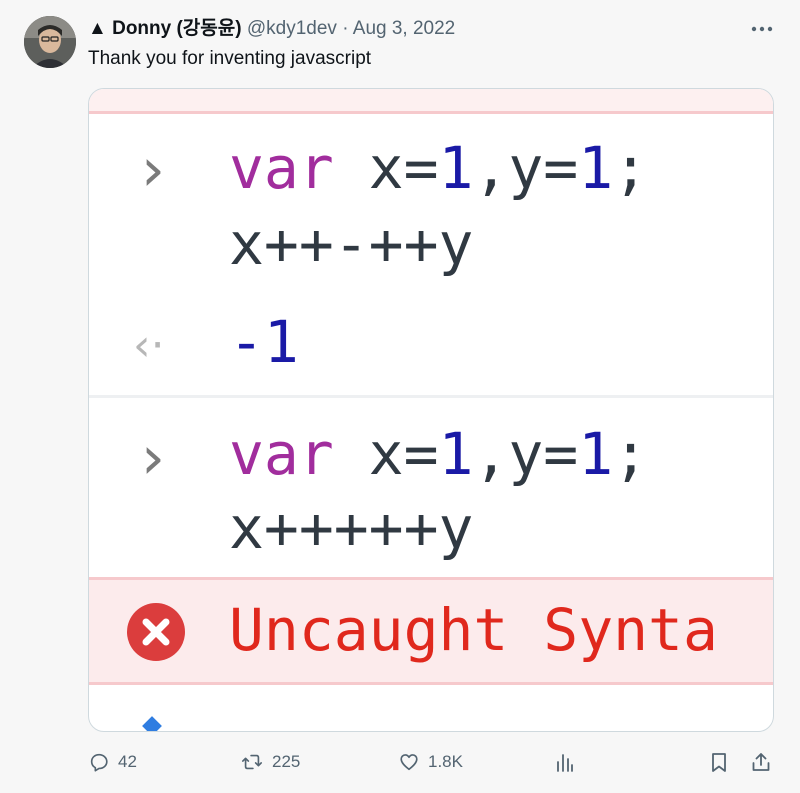  What do you see at coordinates (431, 101) in the screenshot?
I see `previous-error-strip` at bounding box center [431, 101].